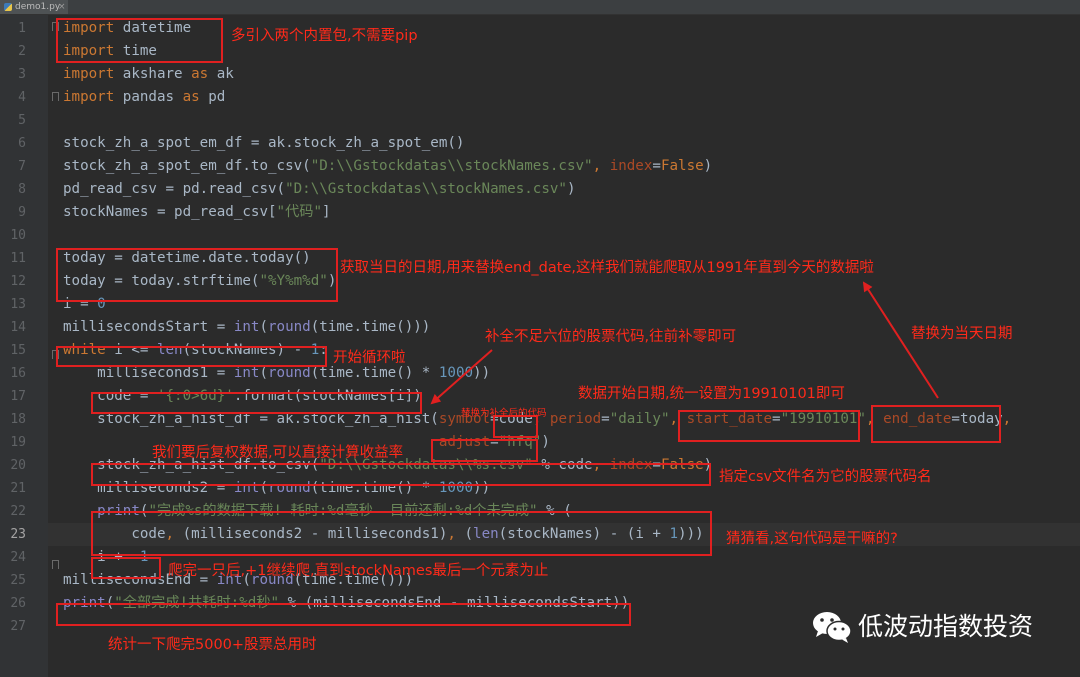 The height and width of the screenshot is (677, 1080). What do you see at coordinates (212, 645) in the screenshot?
I see `note-total: 统计一下爬完5000+股票总用时` at bounding box center [212, 645].